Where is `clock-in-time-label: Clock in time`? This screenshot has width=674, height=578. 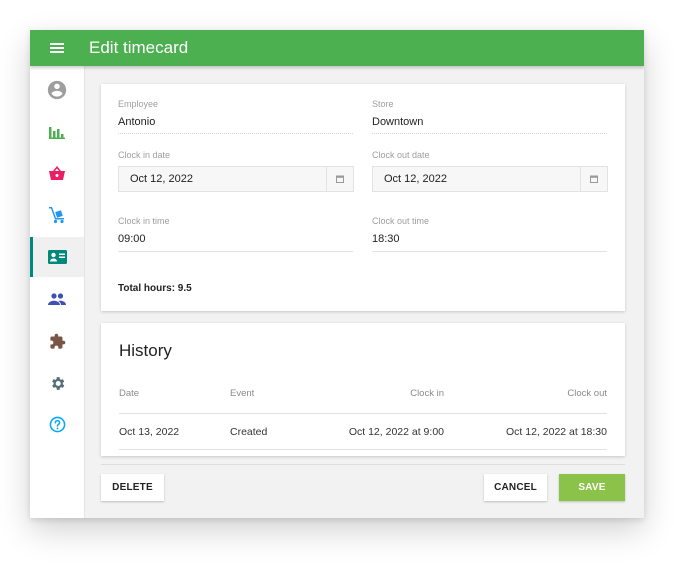
clock-in-time-label: Clock in time is located at coordinates (144, 221).